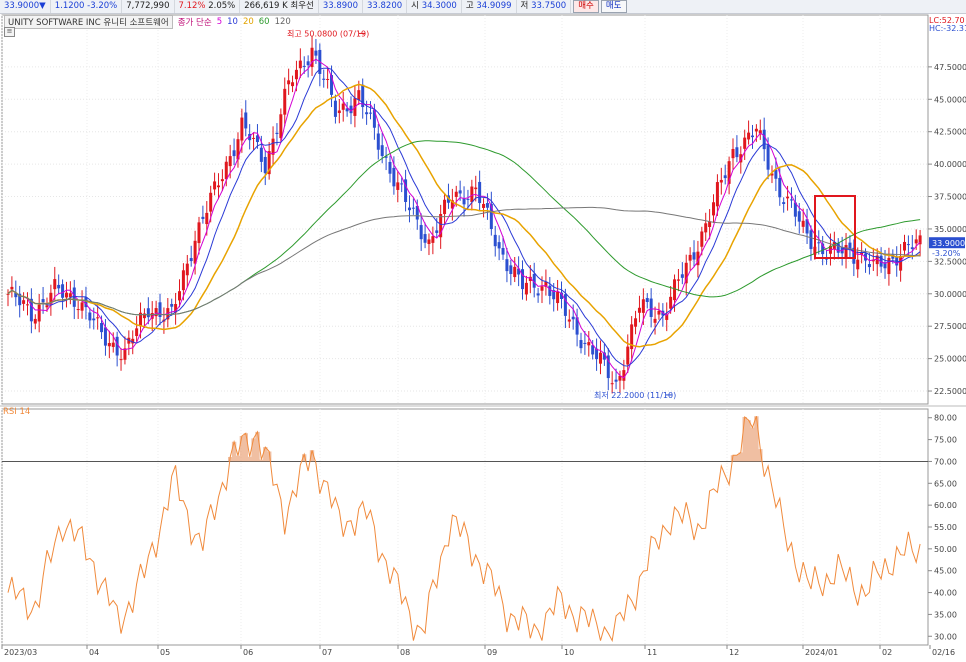  I want to click on stock-title: UNITY SOFTWARE INC 유니티 소프트웨어, so click(88, 22).